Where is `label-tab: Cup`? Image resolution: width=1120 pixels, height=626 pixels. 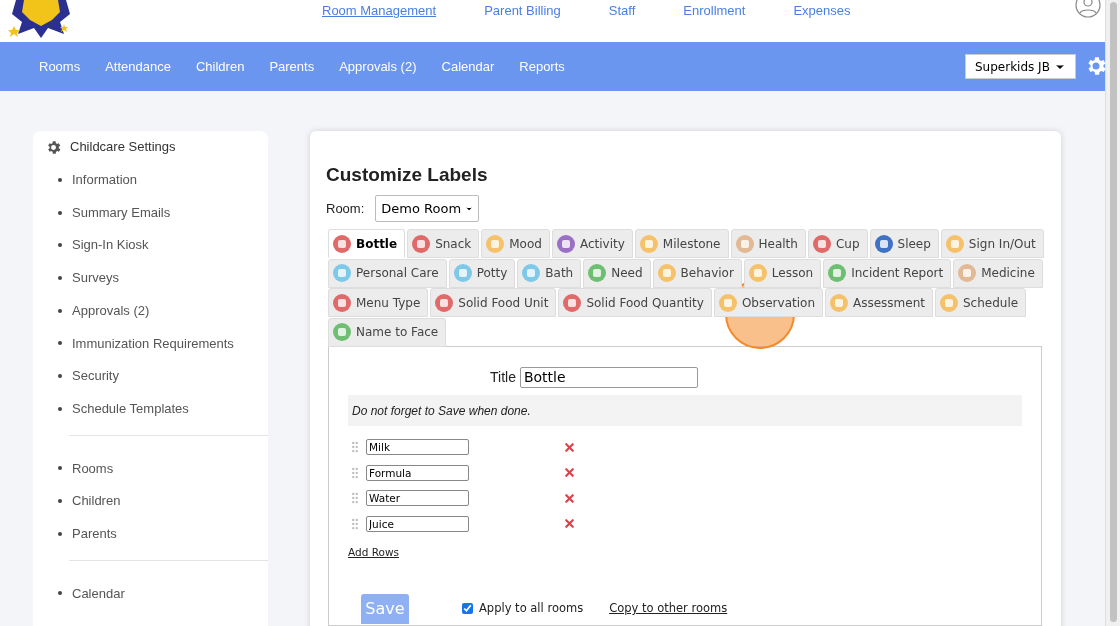 label-tab: Cup is located at coordinates (837, 243).